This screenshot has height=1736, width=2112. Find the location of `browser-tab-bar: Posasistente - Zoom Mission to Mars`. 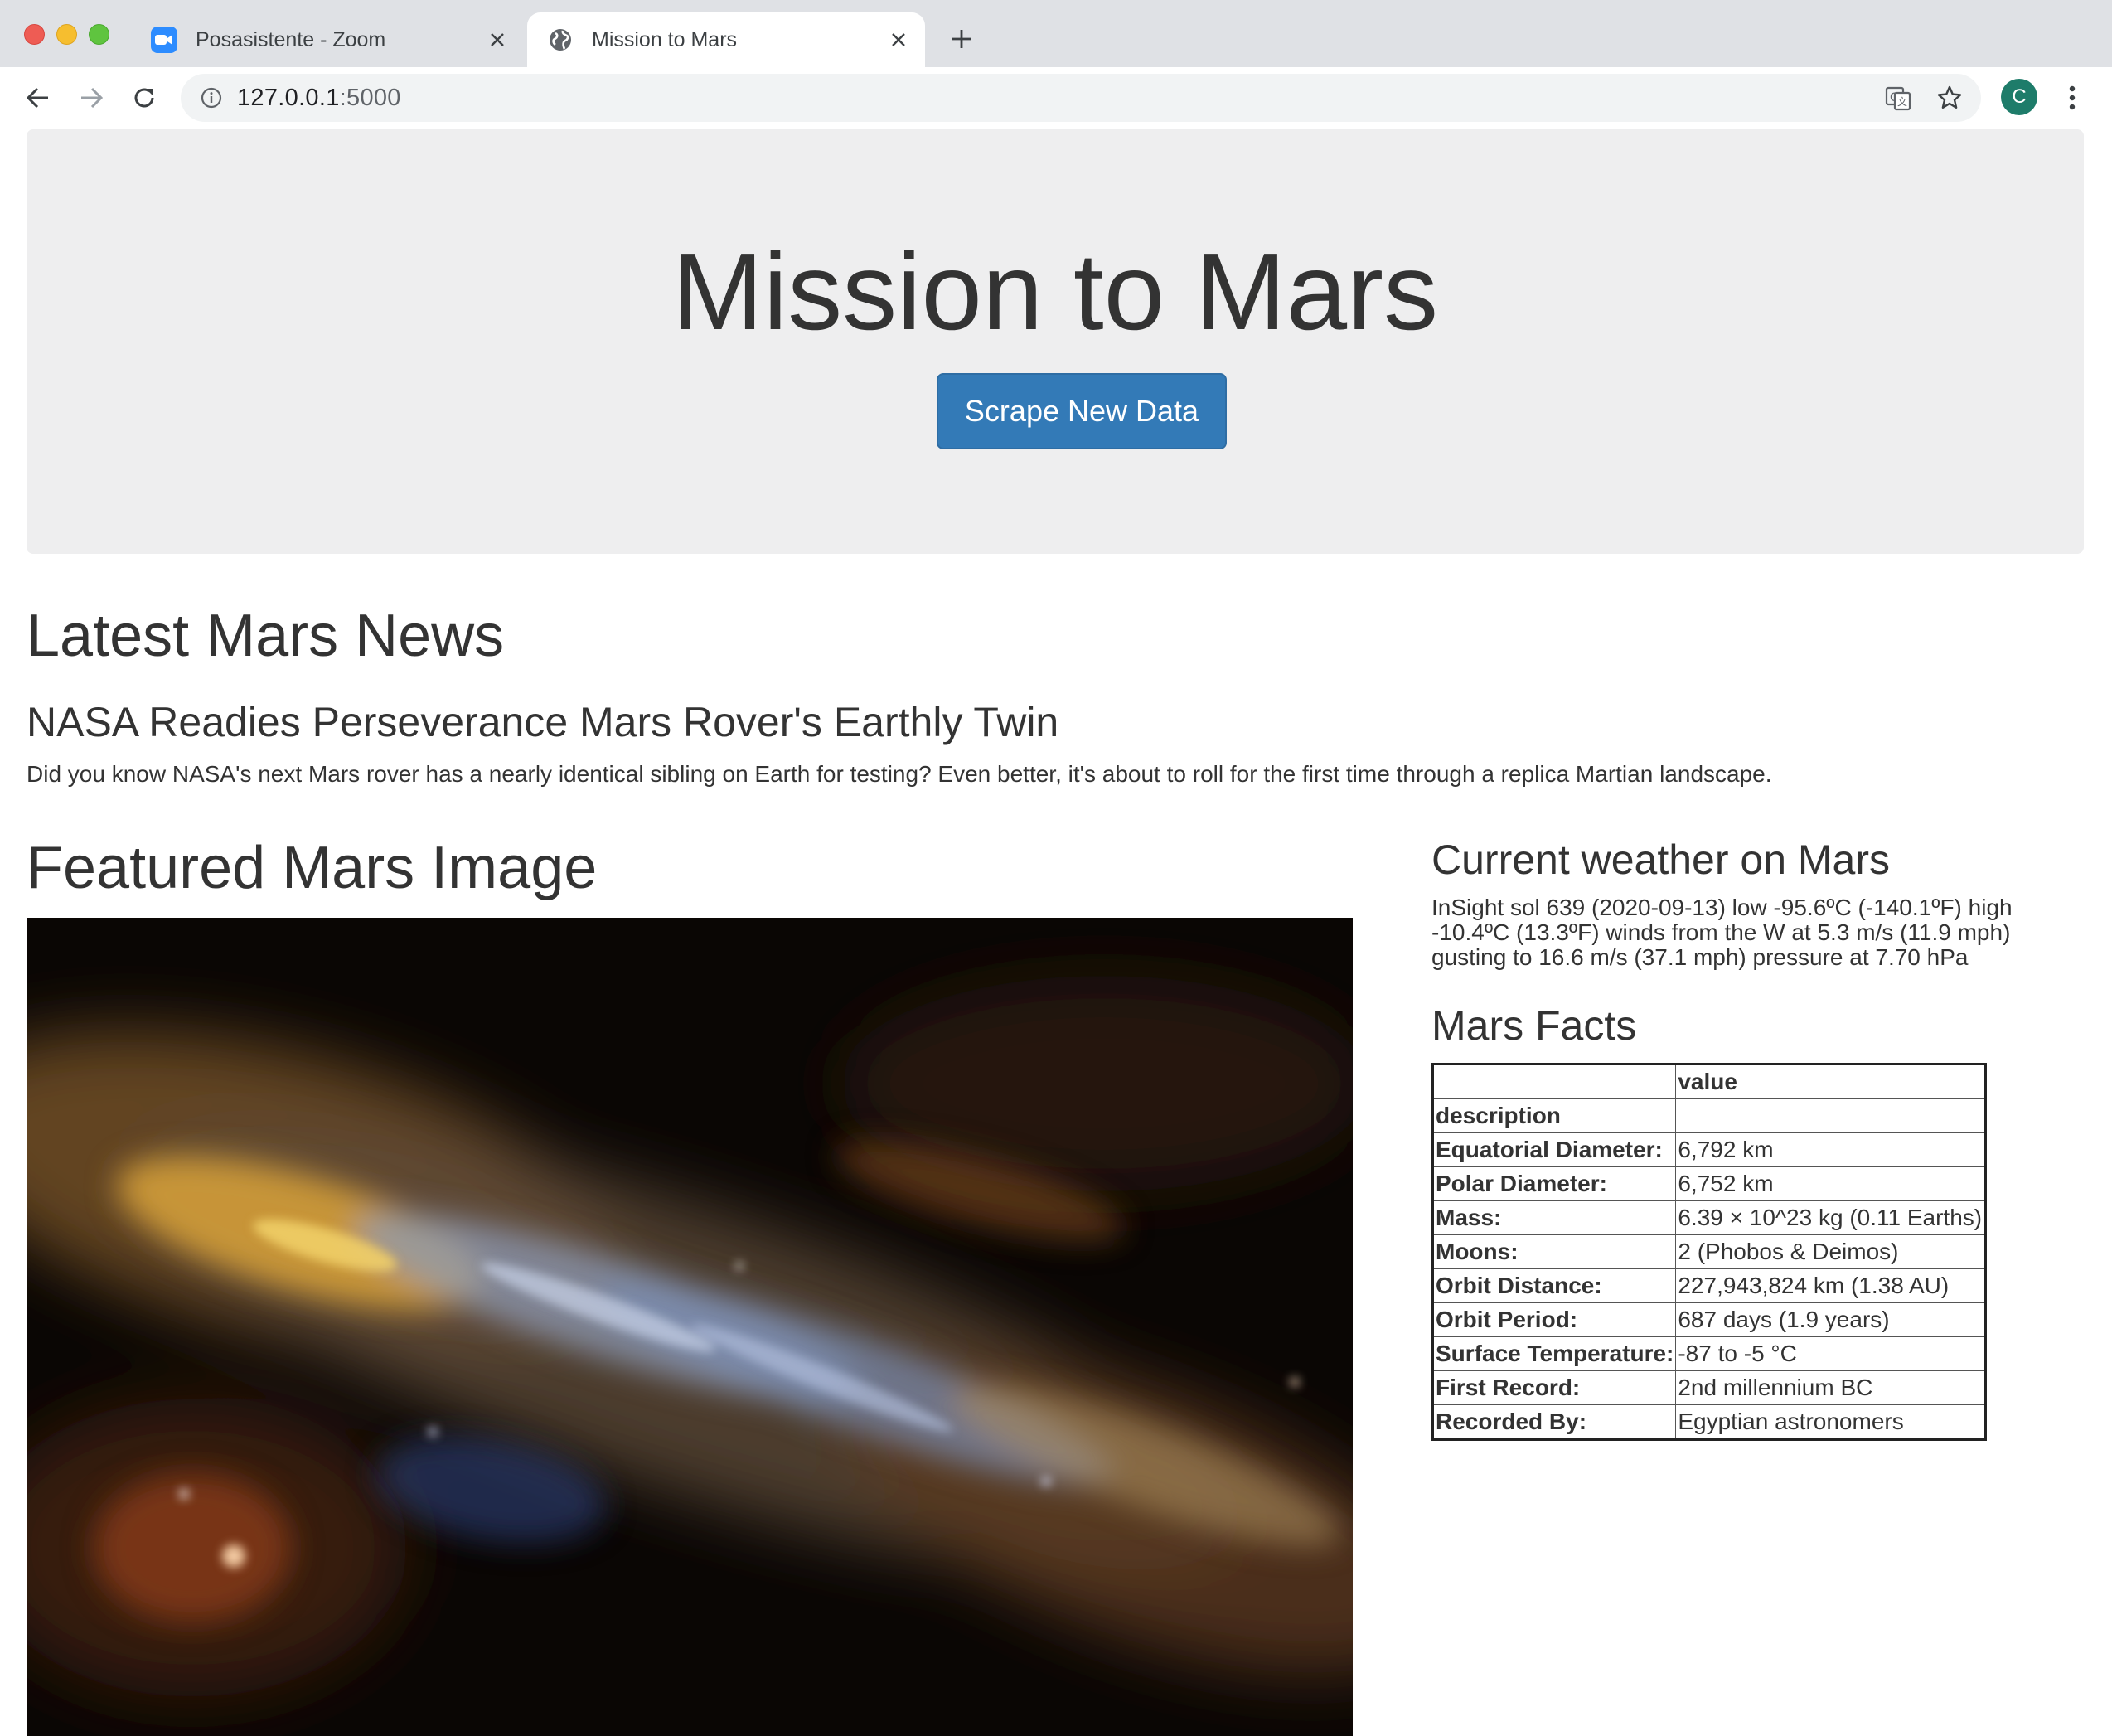

browser-tab-bar: Posasistente - Zoom Mission to Mars is located at coordinates (1056, 33).